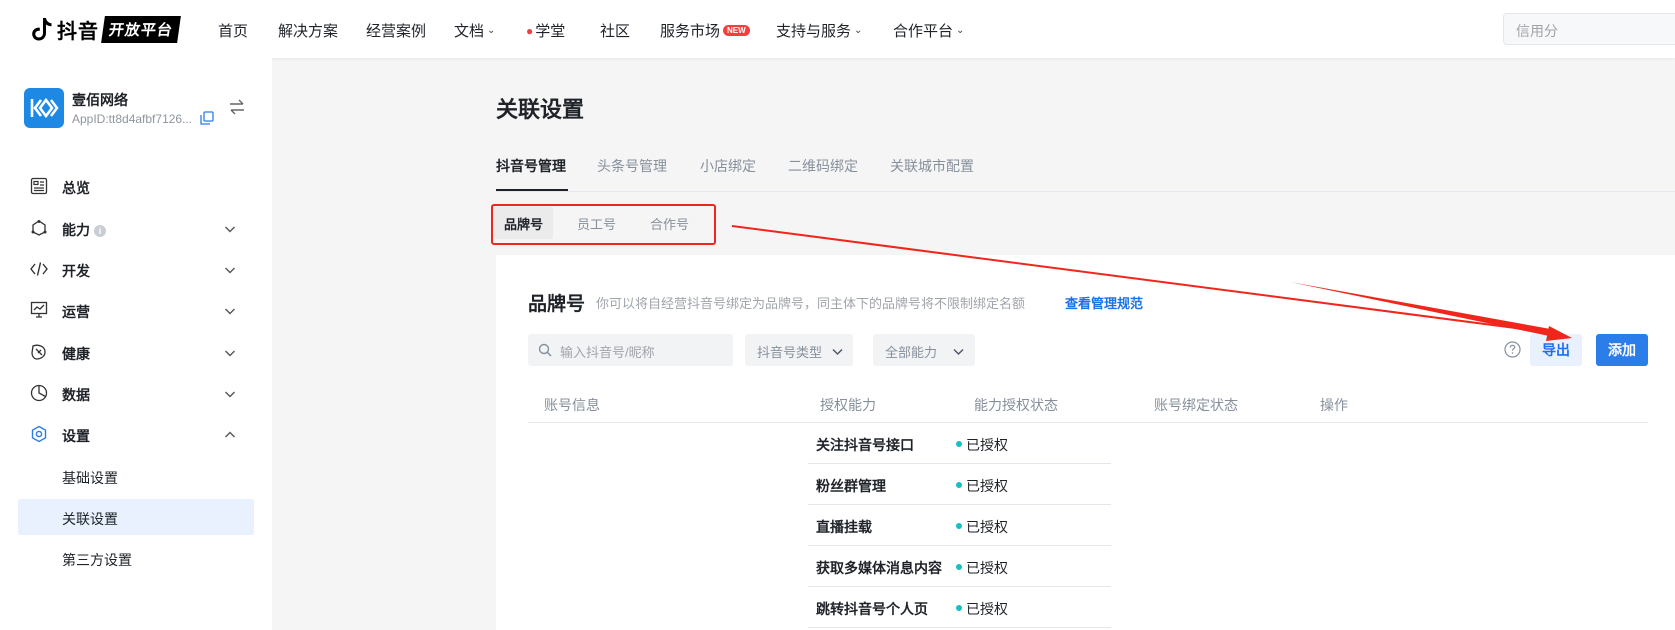 Image resolution: width=1675 pixels, height=630 pixels. What do you see at coordinates (603, 224) in the screenshot?
I see `annotation-highlight-box` at bounding box center [603, 224].